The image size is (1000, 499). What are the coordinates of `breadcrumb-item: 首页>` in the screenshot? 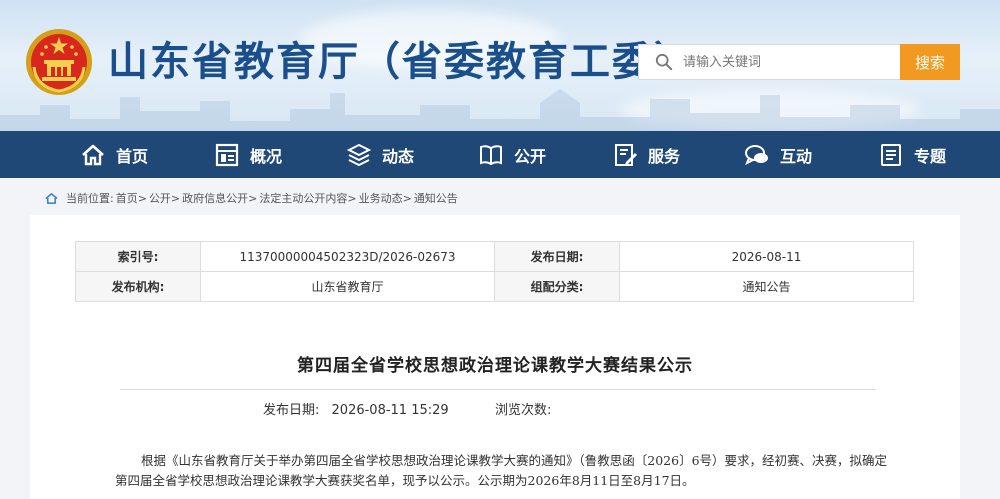 It's located at (131, 198).